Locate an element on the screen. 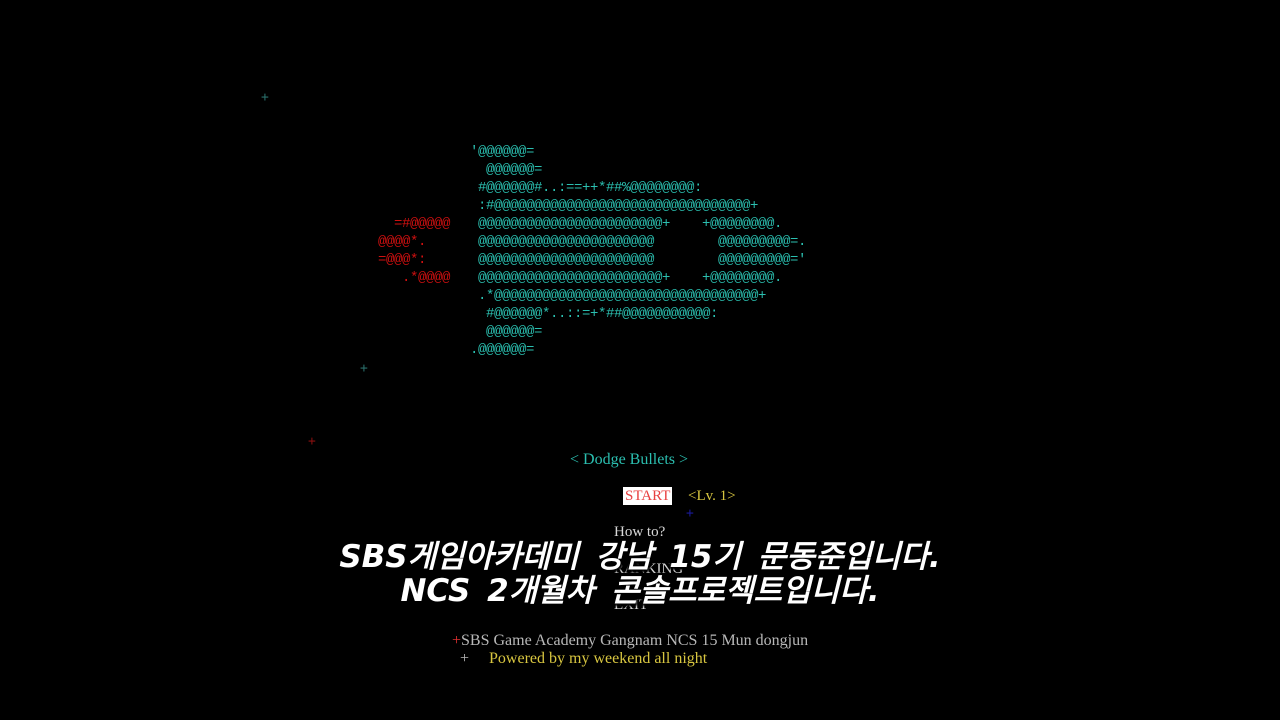 The height and width of the screenshot is (720, 1280). video-subtitle-line-2: NCS 2개월차 콘솔프로젝트입니다. is located at coordinates (640, 591).